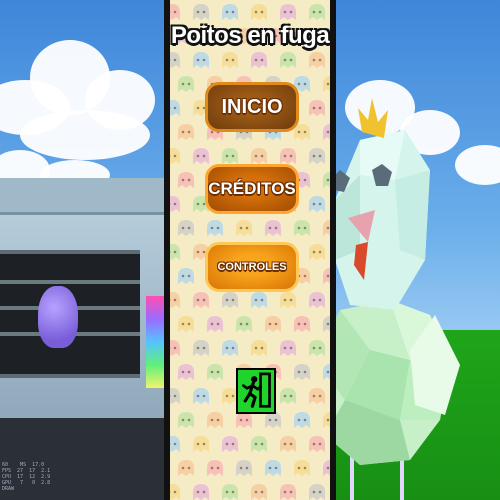  What do you see at coordinates (250, 35) in the screenshot?
I see `game-title: Poitos en fuga` at bounding box center [250, 35].